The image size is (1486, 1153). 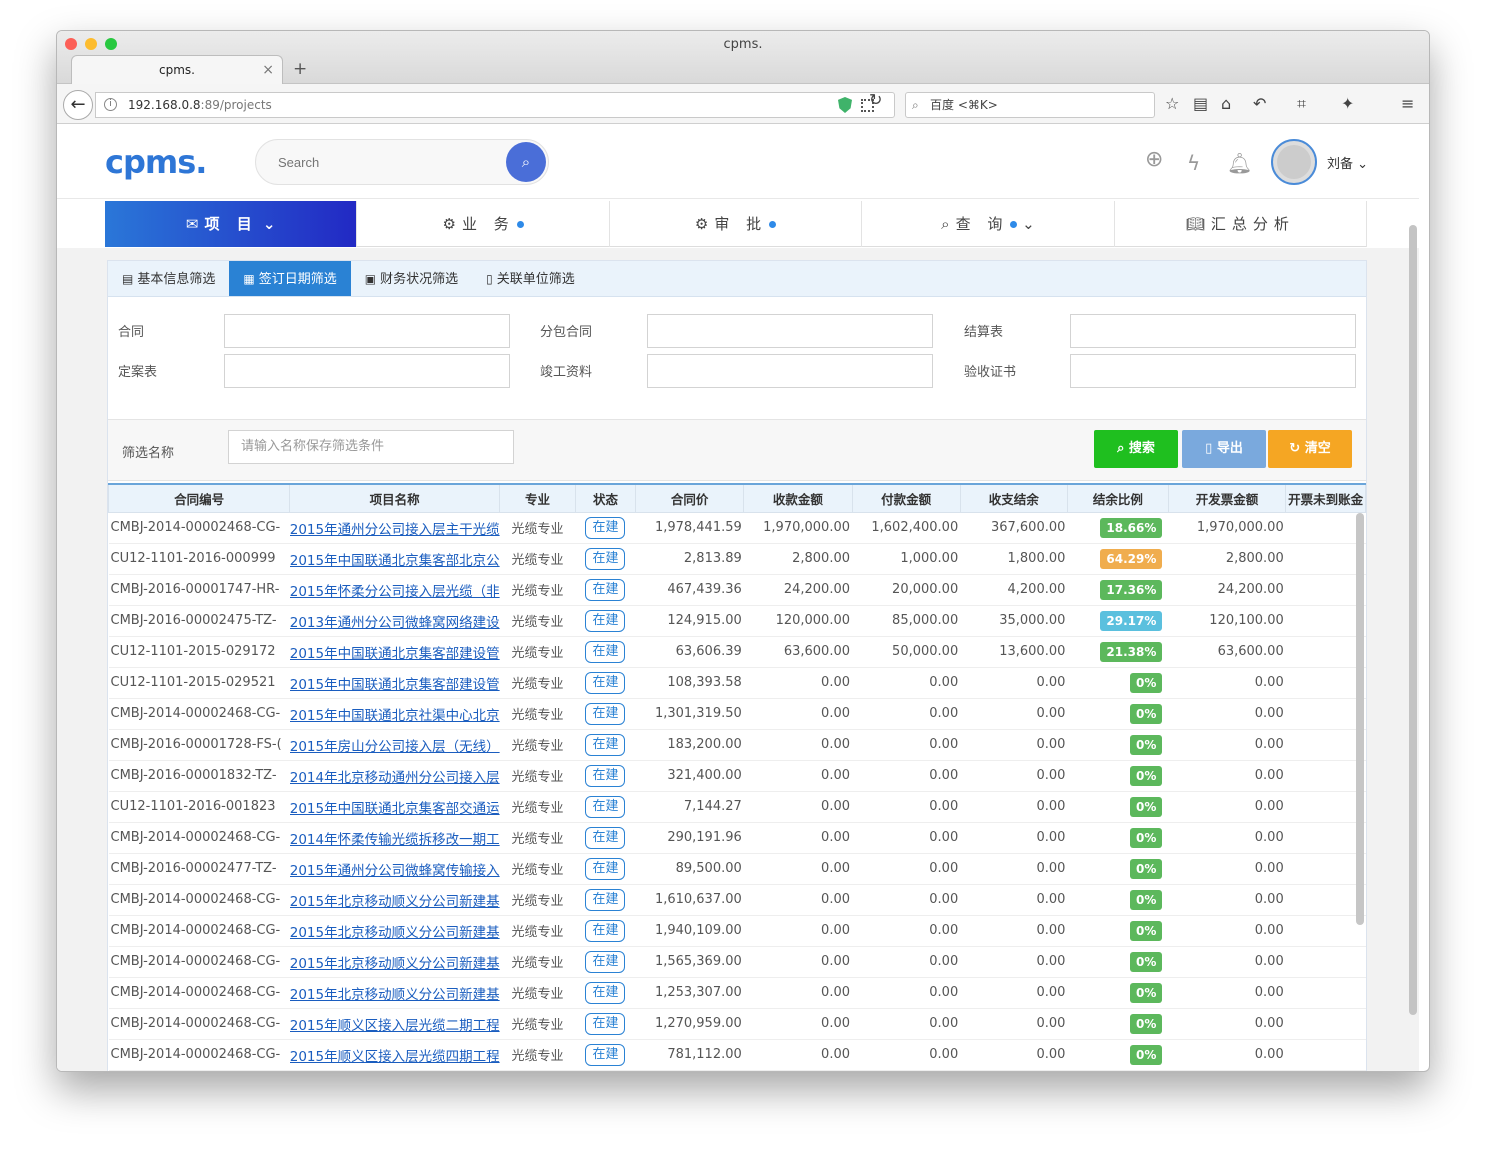 I want to click on filter-tab-0: ▤ 基本信息筛选, so click(x=168, y=278).